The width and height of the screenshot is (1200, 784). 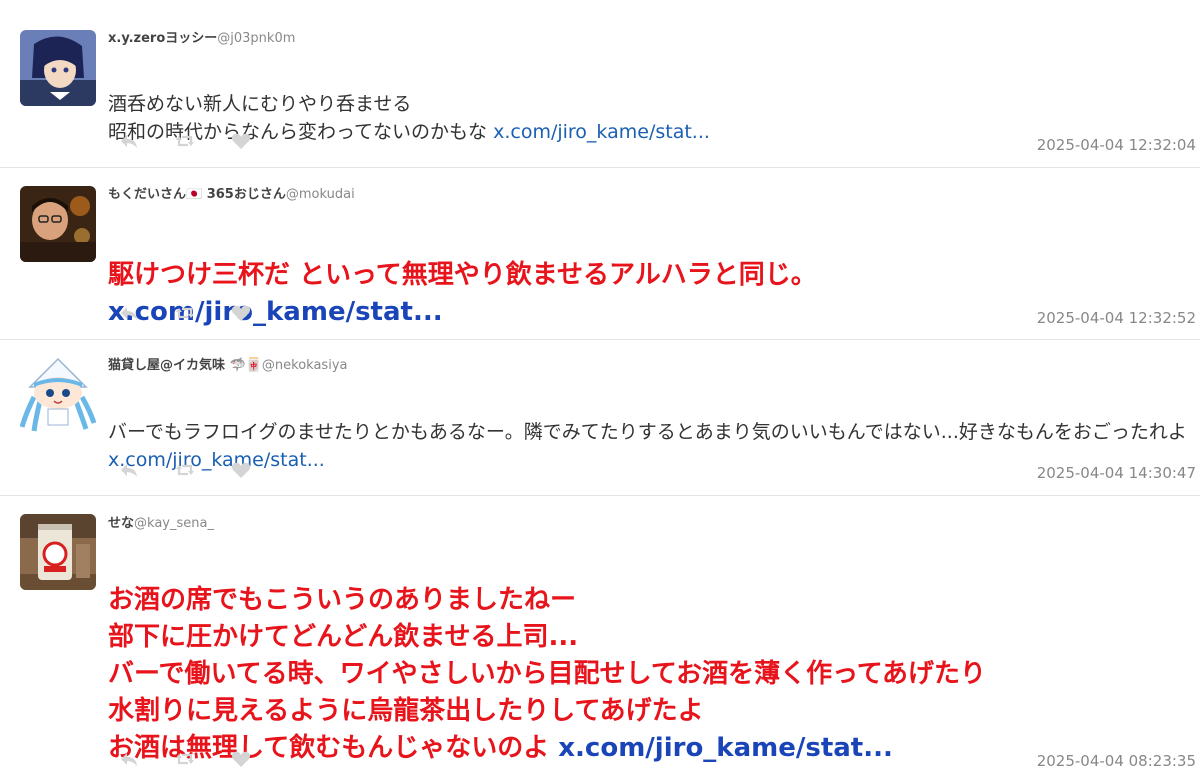 What do you see at coordinates (1116, 318) in the screenshot?
I see `tweet-timestamp: 2025-04-04 12:32:52` at bounding box center [1116, 318].